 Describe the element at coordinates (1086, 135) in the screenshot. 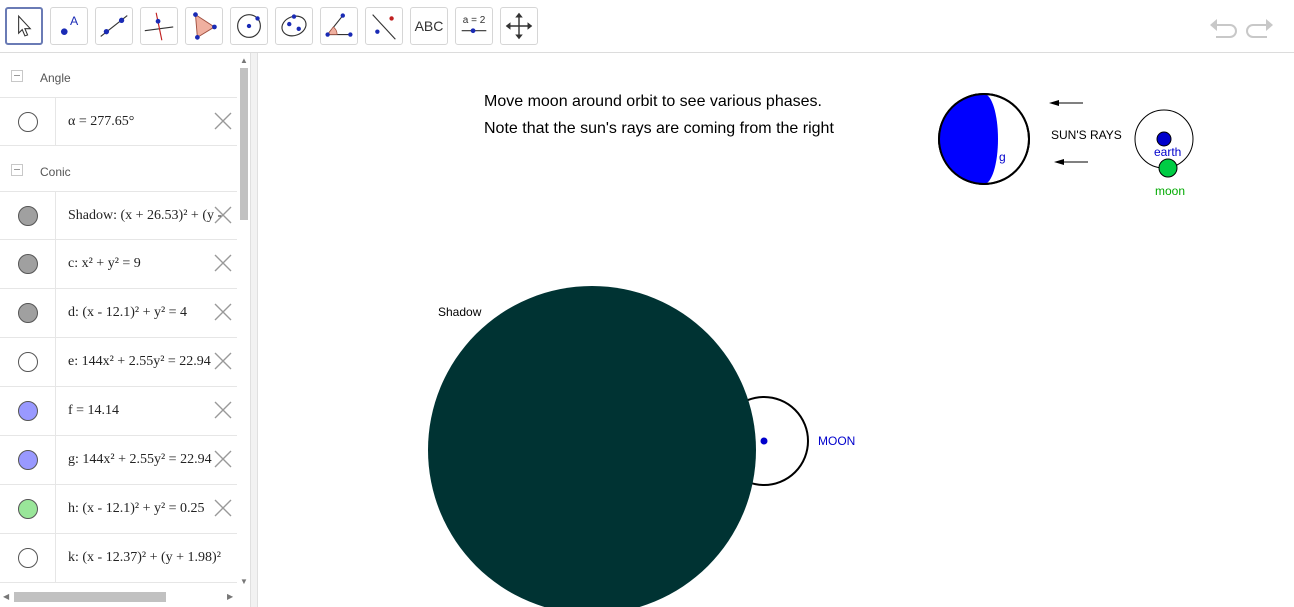

I see `suns-rays-label: SUN'S RAYS` at that location.